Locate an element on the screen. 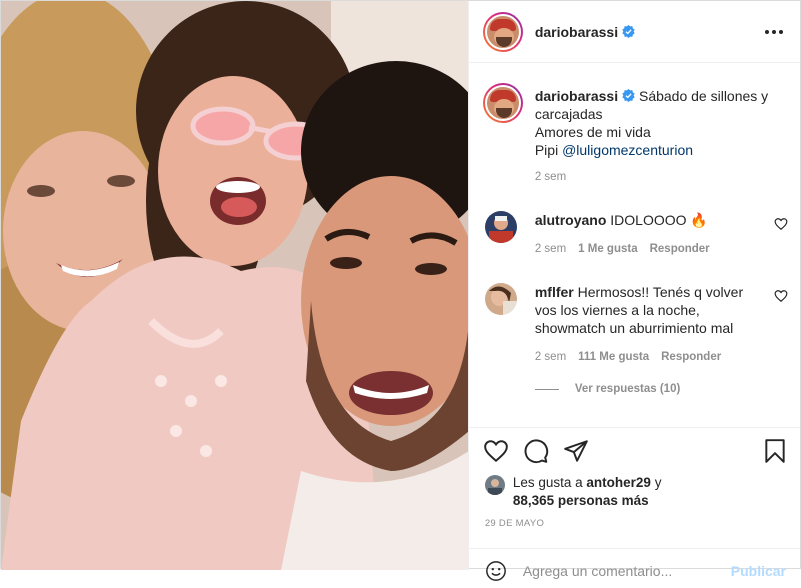 This screenshot has height=588, width=801. comment-body-line-1: Hermosos!! Tenés q volver is located at coordinates (660, 292).